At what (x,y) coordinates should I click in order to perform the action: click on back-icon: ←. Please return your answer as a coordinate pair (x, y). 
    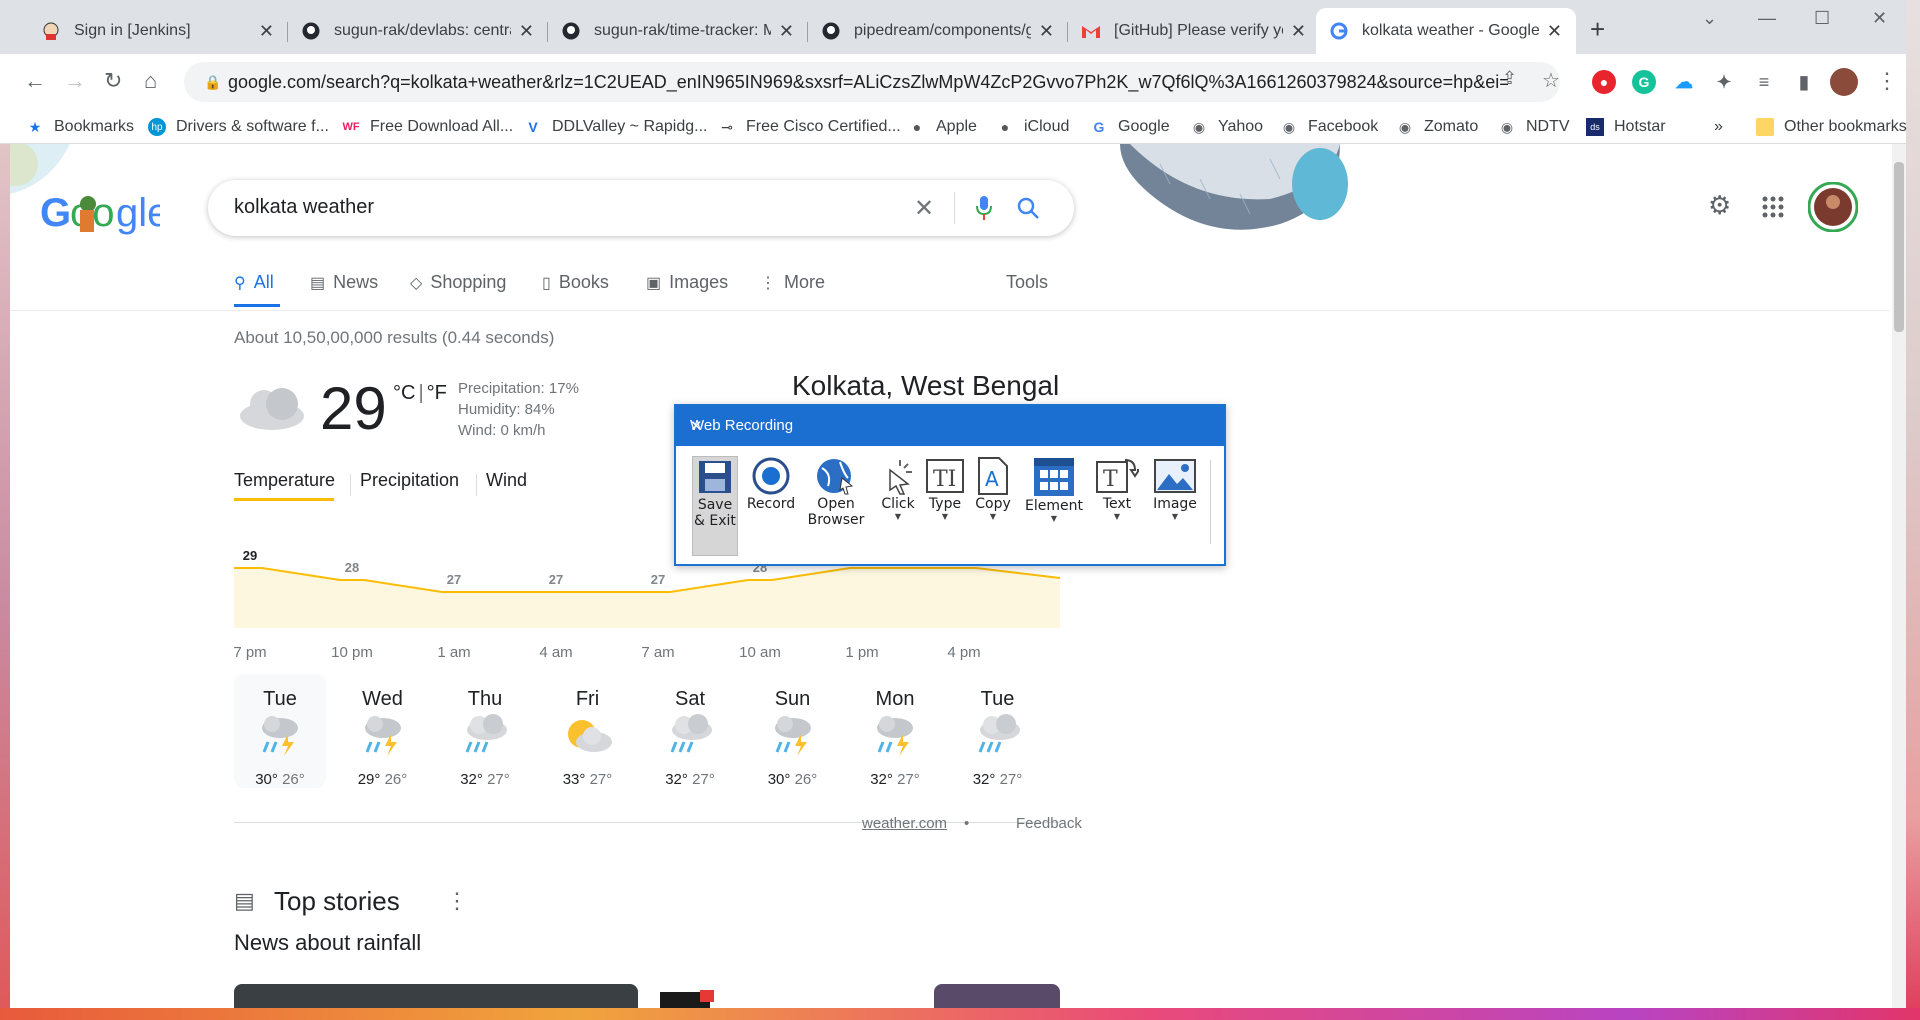
    Looking at the image, I should click on (35, 81).